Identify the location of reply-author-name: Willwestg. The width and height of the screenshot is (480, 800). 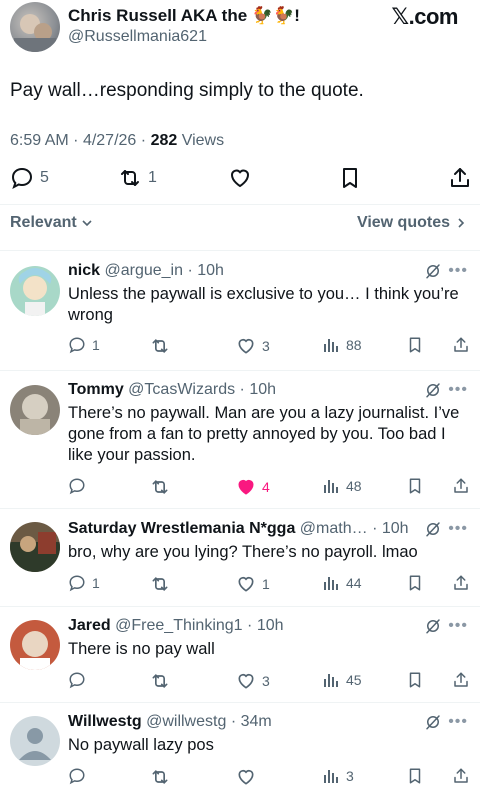
(105, 721).